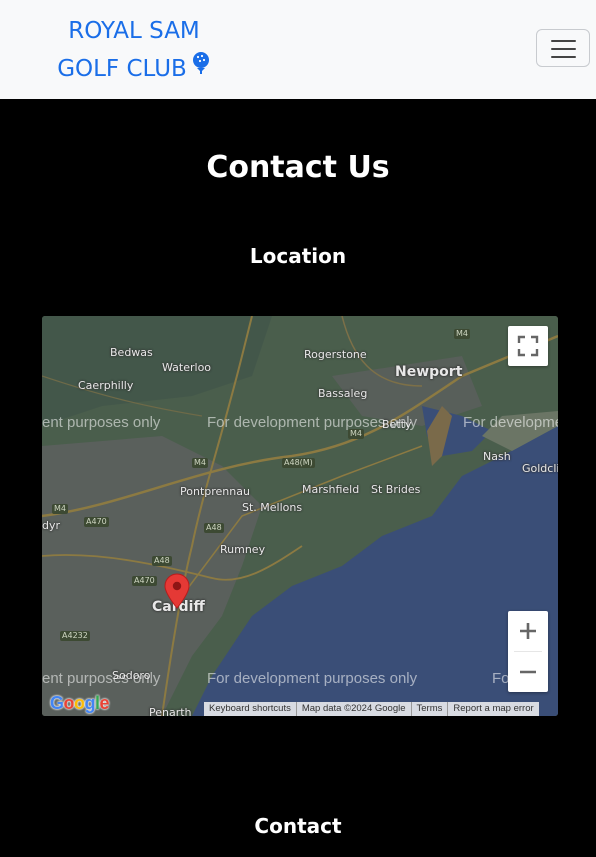 This screenshot has width=596, height=857. Describe the element at coordinates (510, 422) in the screenshot. I see `dev-watermark: For developme` at that location.